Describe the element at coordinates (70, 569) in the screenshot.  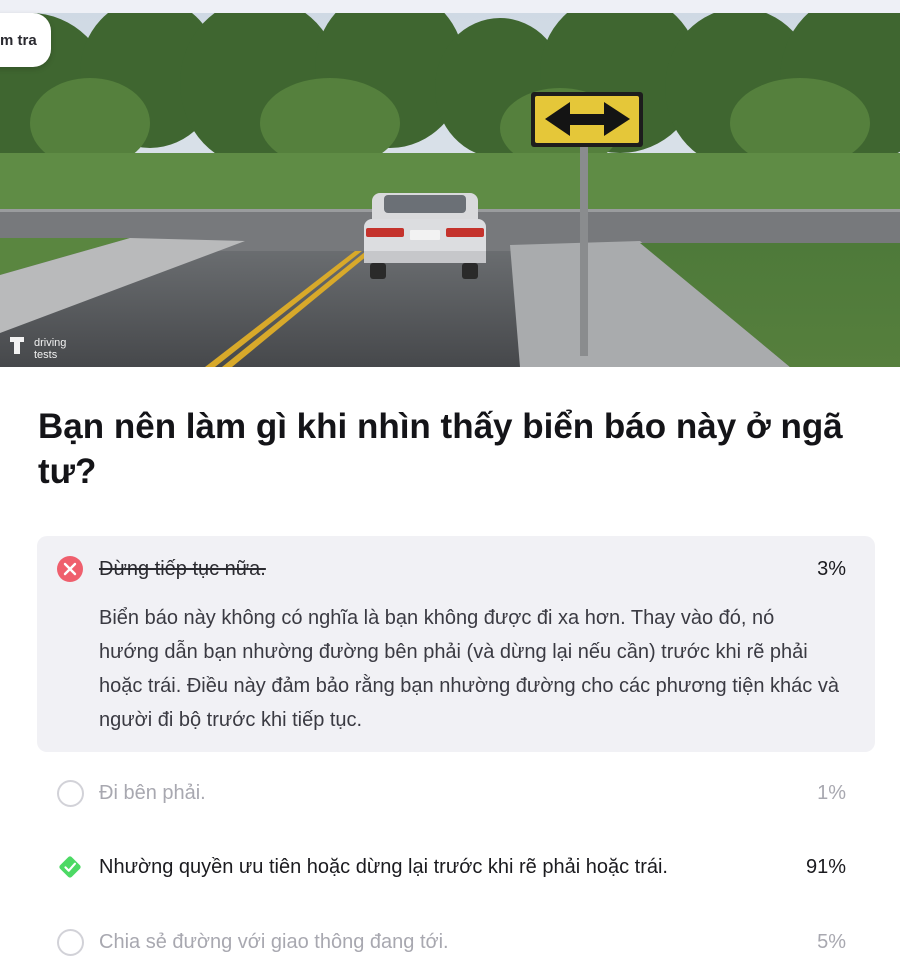
I see `x-circle-icon` at that location.